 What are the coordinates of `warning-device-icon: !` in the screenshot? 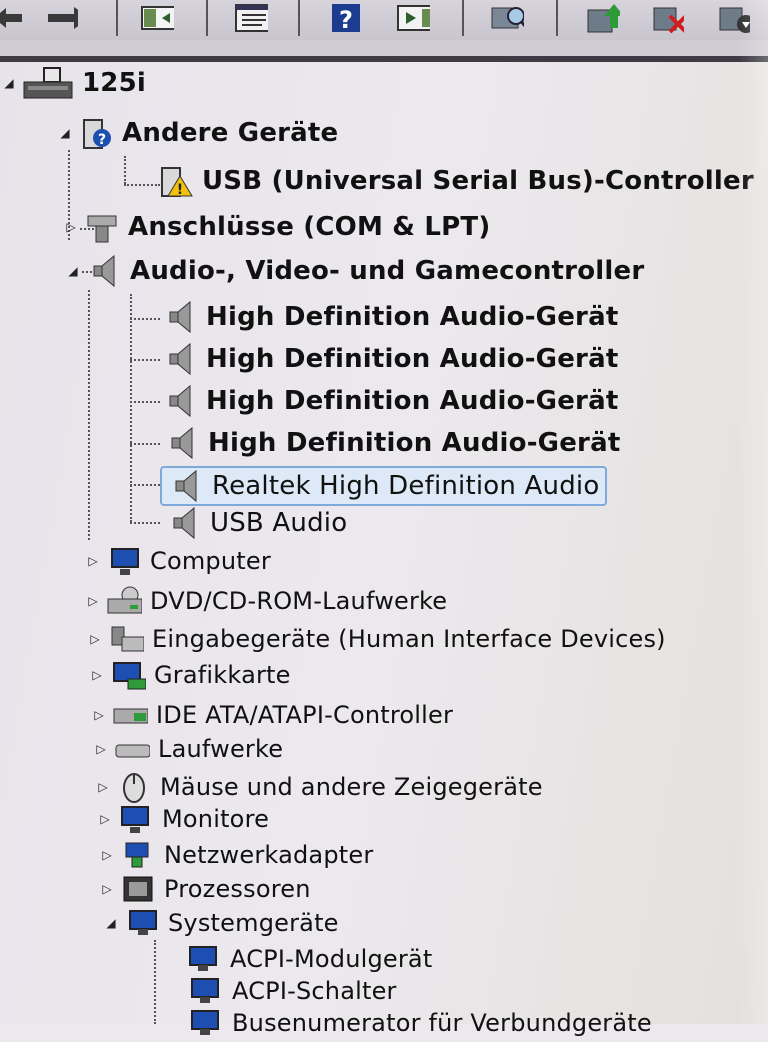 It's located at (176, 181).